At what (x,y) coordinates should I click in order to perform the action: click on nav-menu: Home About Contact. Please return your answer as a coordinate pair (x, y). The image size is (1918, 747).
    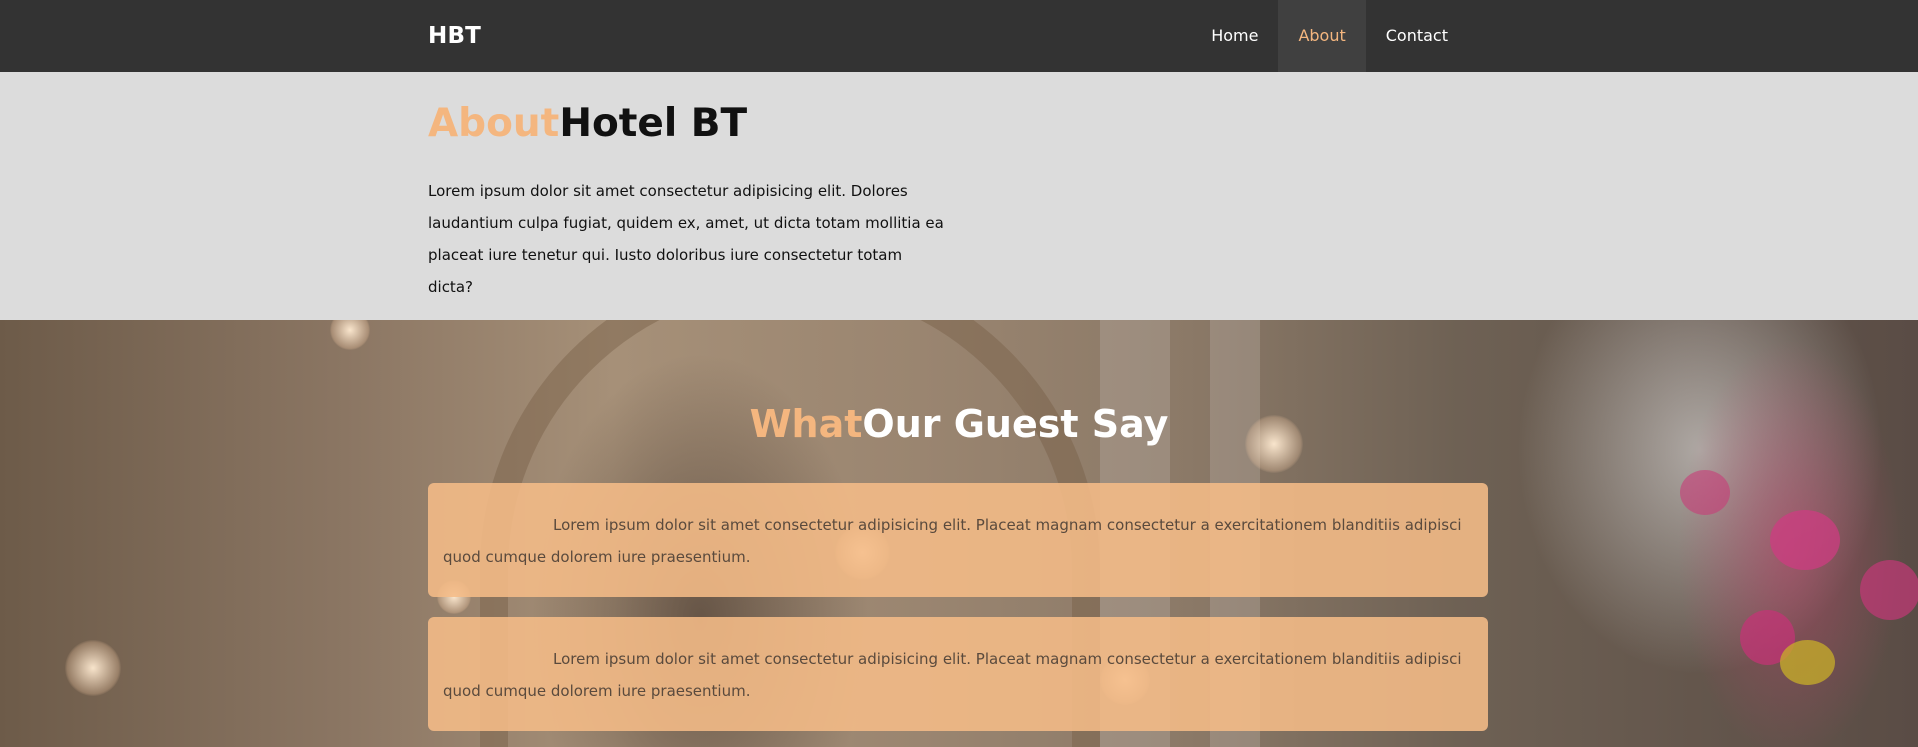
    Looking at the image, I should click on (1329, 36).